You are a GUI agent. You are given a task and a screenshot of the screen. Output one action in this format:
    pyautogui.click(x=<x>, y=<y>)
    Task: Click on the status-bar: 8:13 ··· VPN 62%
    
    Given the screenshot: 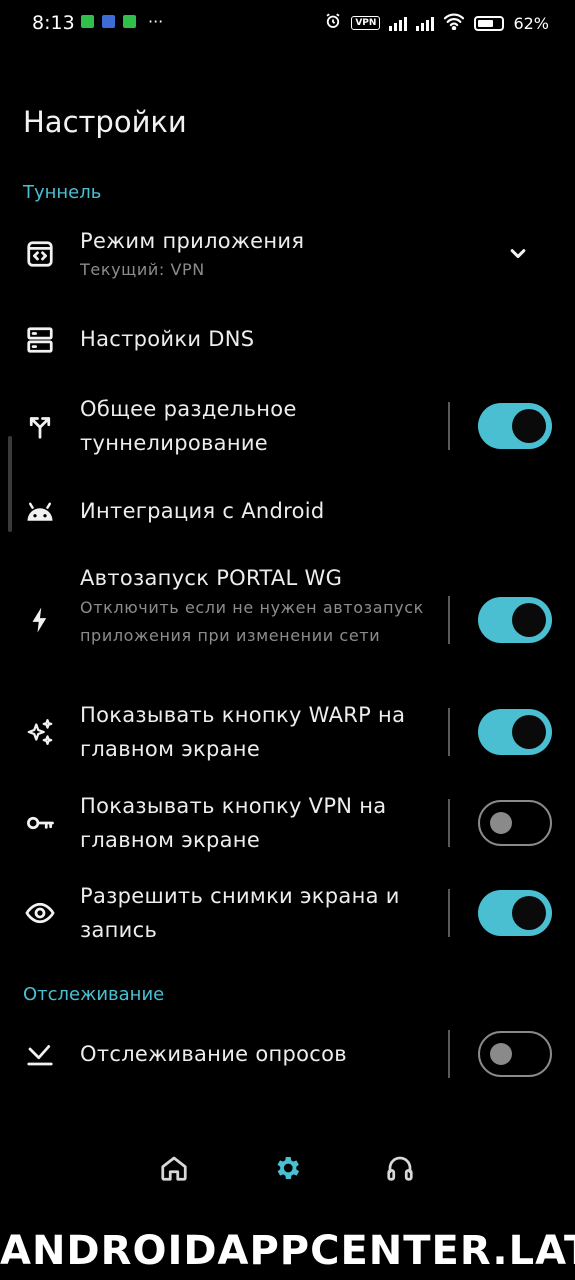 What is the action you would take?
    pyautogui.click(x=287, y=24)
    